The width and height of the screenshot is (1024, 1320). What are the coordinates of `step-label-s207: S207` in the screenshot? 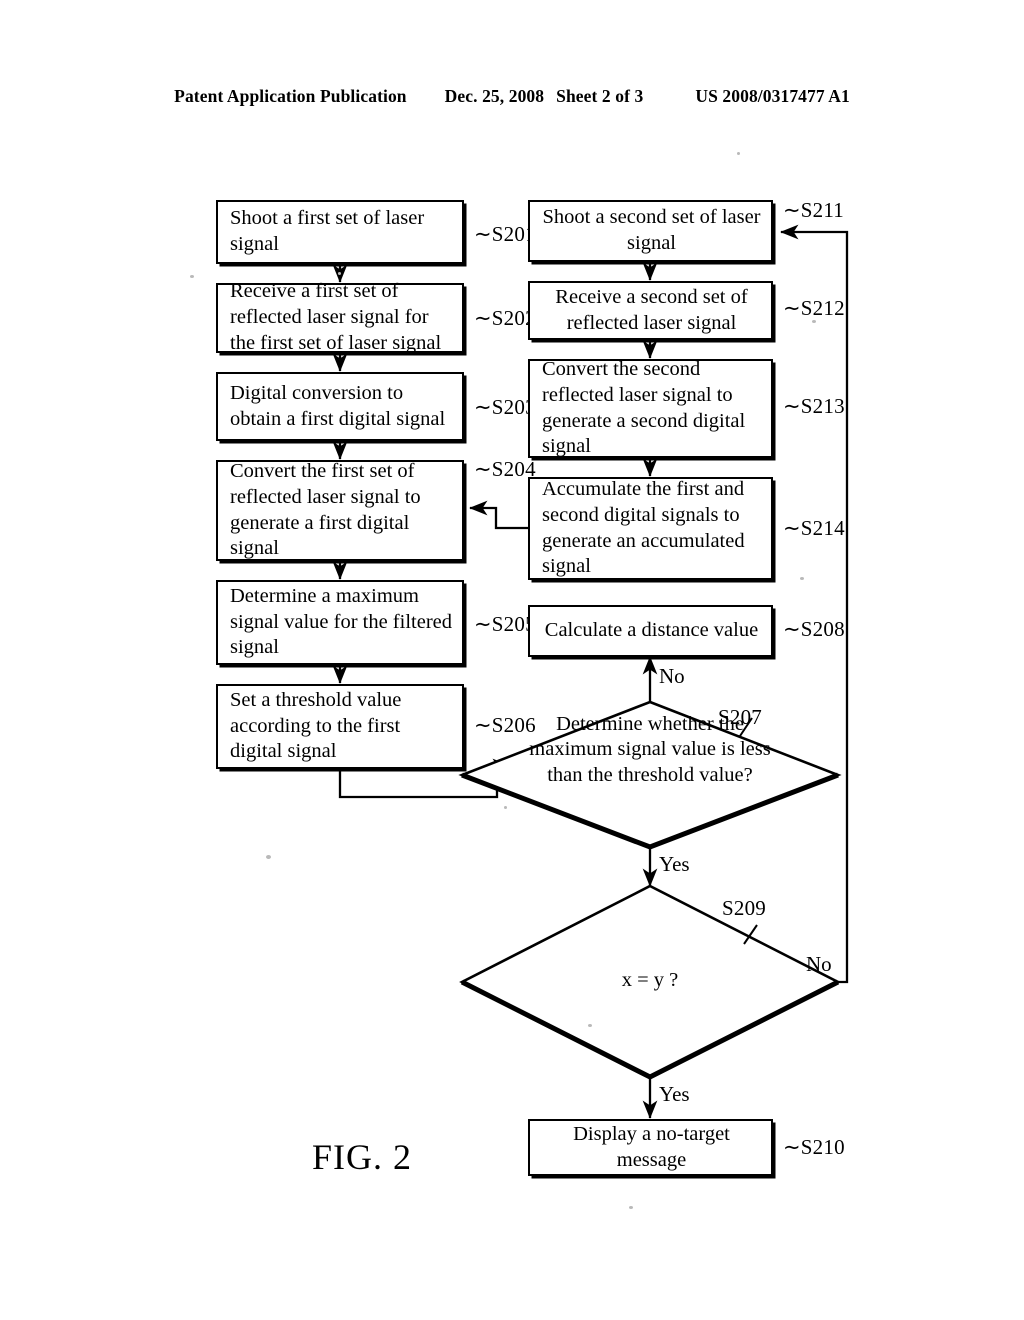 It's located at (740, 717).